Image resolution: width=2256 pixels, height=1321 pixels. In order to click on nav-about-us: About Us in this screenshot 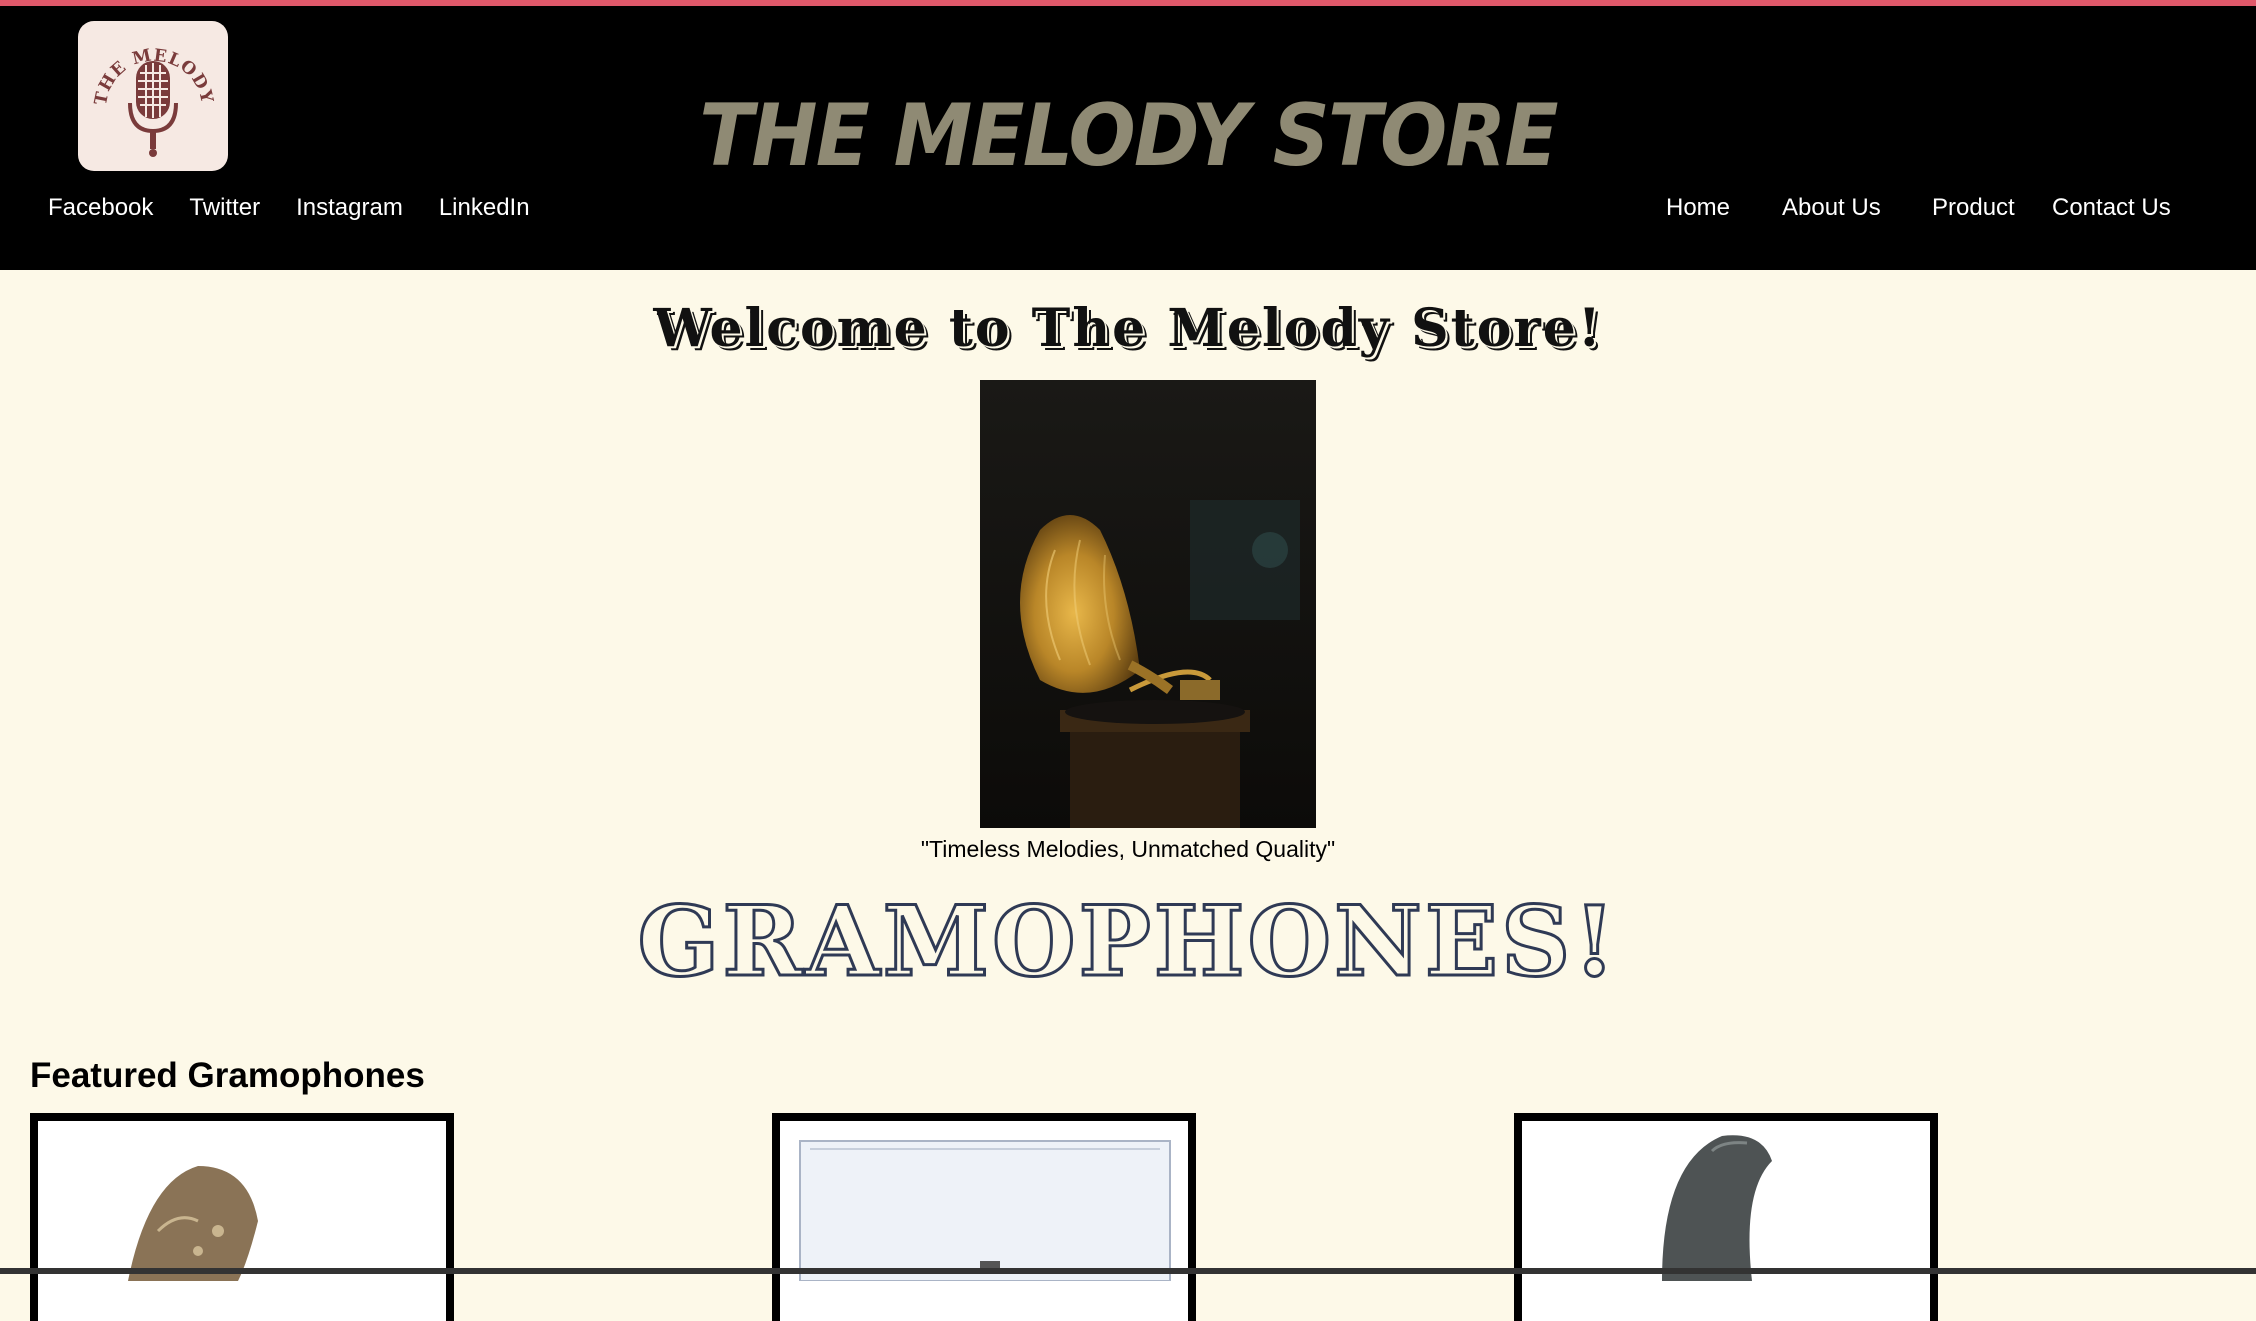, I will do `click(1831, 208)`.